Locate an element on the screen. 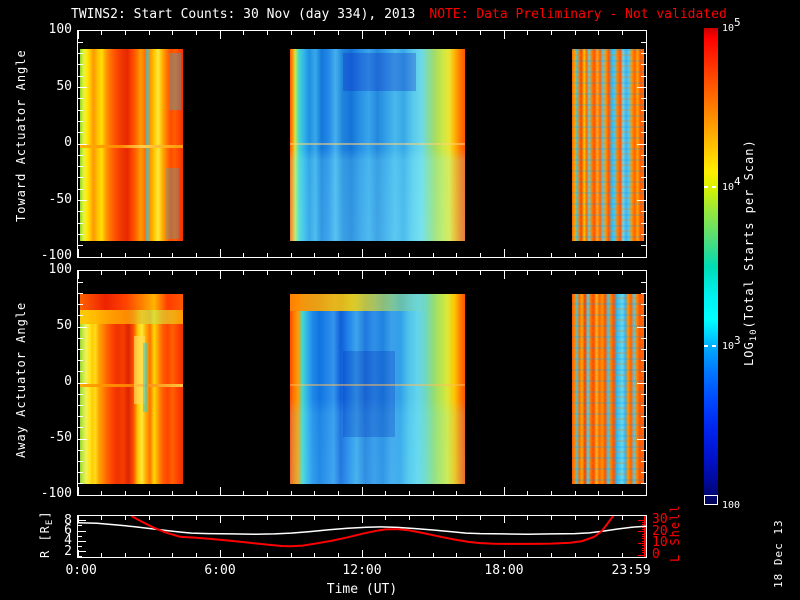  r-tick-label: 8 is located at coordinates (68, 520).